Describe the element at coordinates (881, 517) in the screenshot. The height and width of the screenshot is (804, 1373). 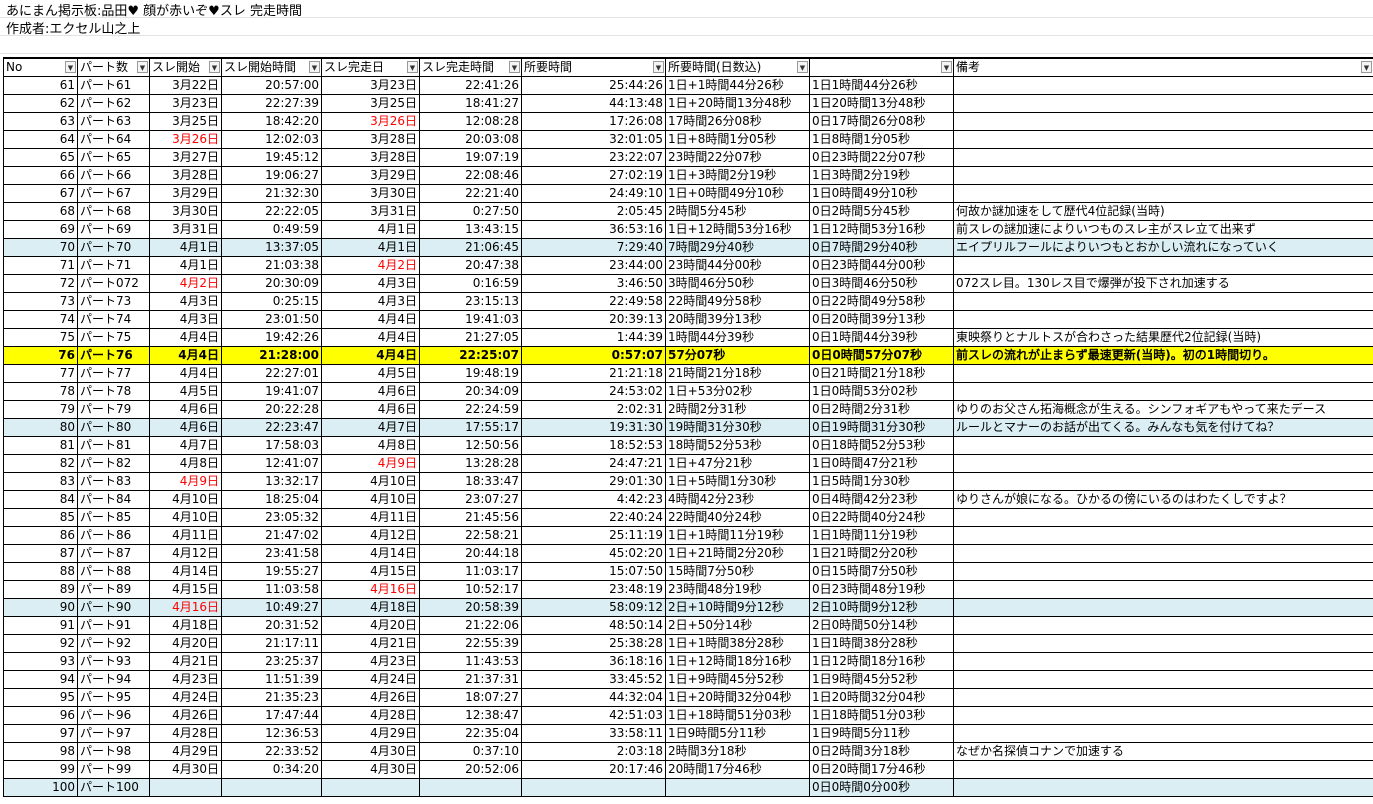
I see `cell-duration-formatted: 0日22時間40分24秒` at that location.